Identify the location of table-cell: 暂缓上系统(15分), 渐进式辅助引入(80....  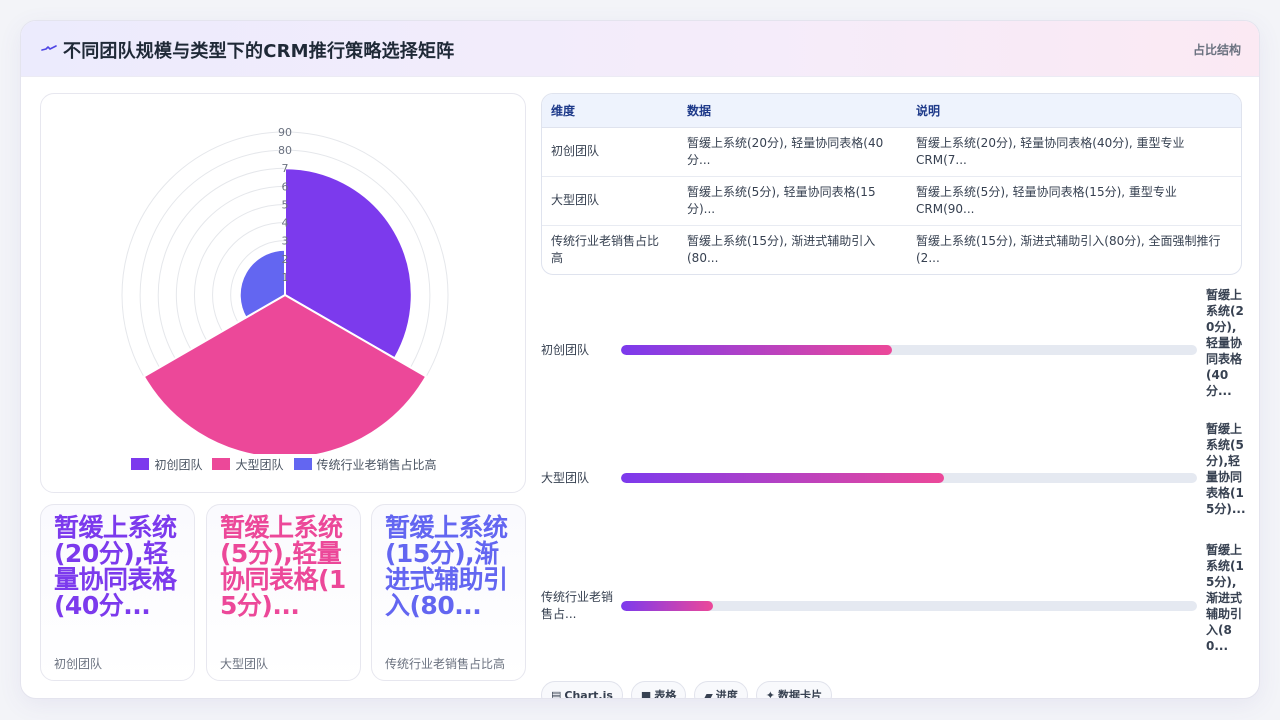
(781, 249).